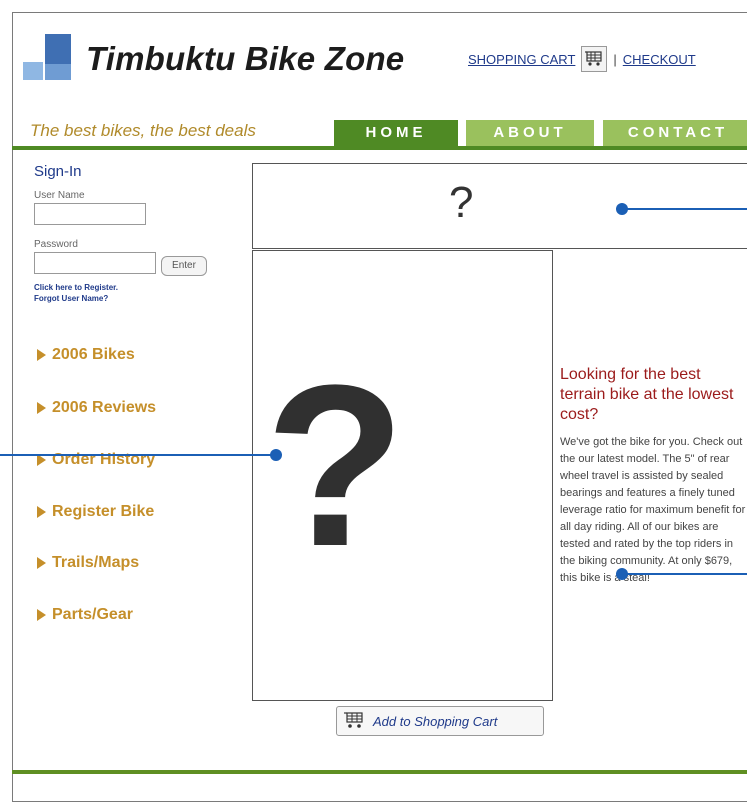 The width and height of the screenshot is (747, 802). What do you see at coordinates (675, 133) in the screenshot?
I see `tab-contact: CONTACT` at bounding box center [675, 133].